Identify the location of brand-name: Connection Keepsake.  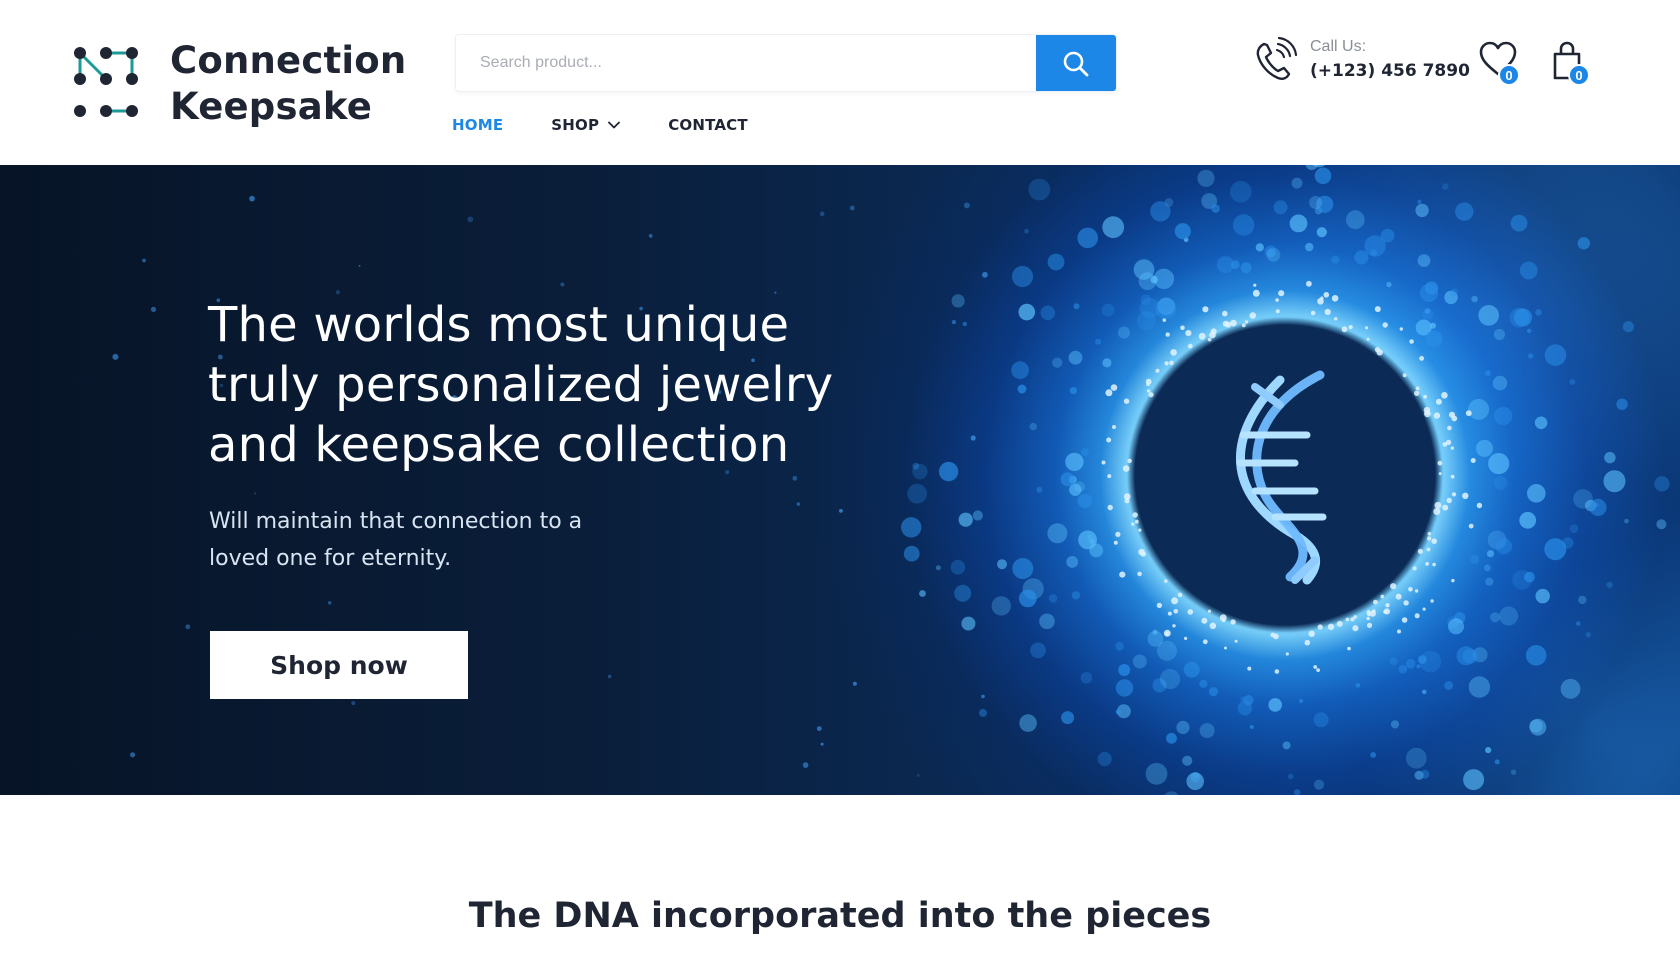
(288, 84).